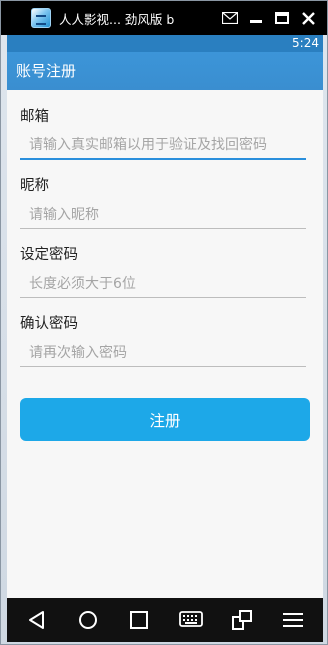  I want to click on window-titlebar: 人人影视... 劲风版 b, so click(164, 18).